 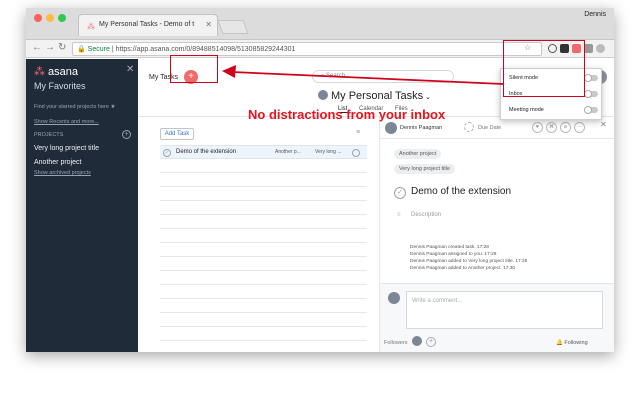 What do you see at coordinates (363, 75) in the screenshot?
I see `annotation-arrow` at bounding box center [363, 75].